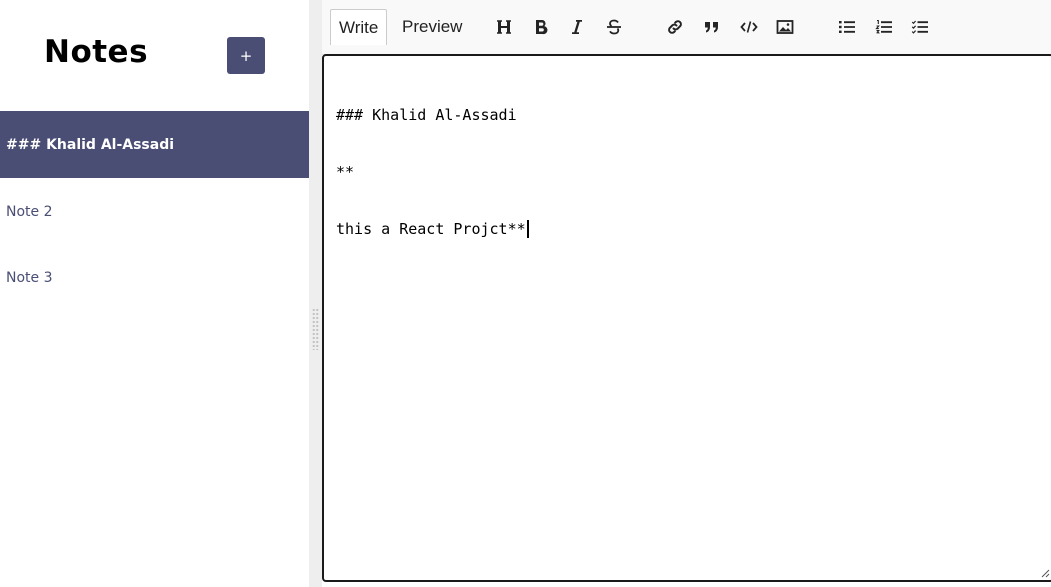 This screenshot has width=1051, height=587. I want to click on tab-preview: Preview, so click(432, 27).